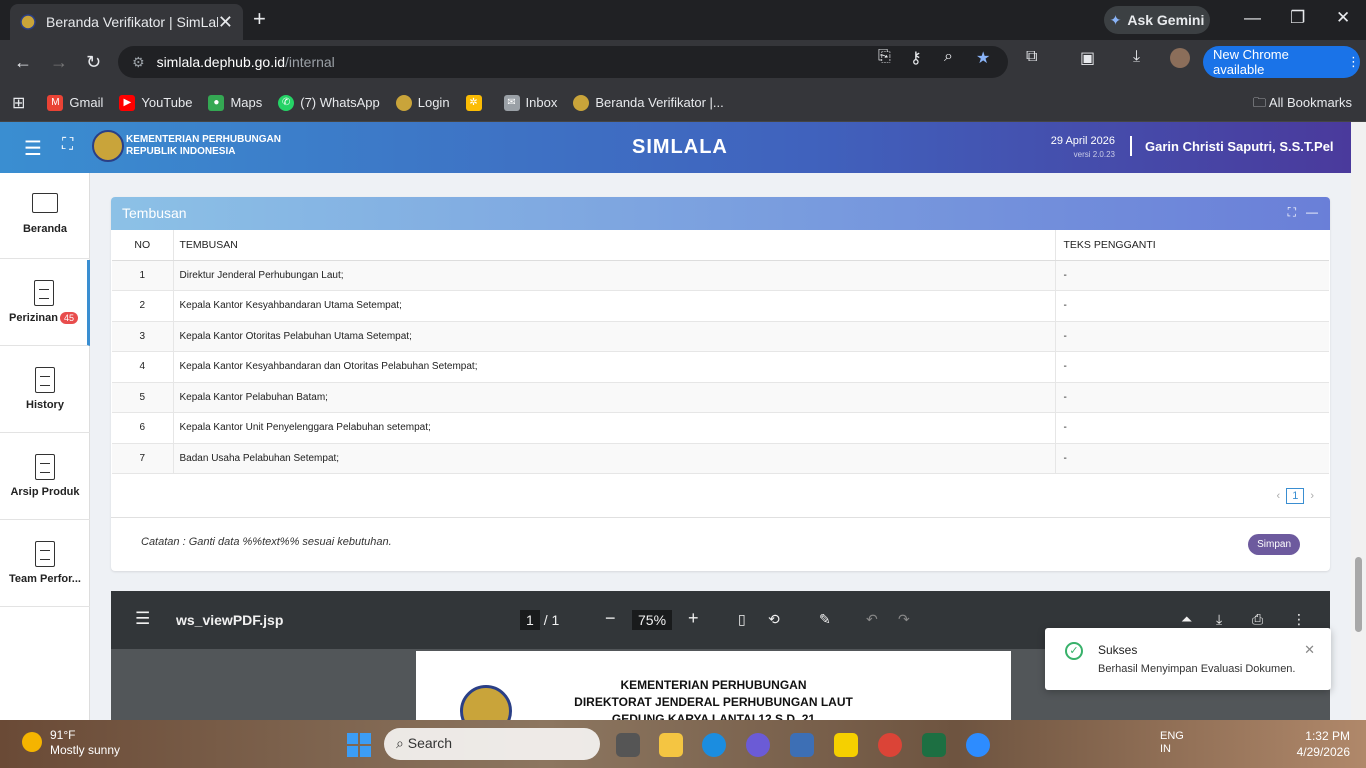 The height and width of the screenshot is (768, 1366). I want to click on page-button: 1, so click(1295, 496).